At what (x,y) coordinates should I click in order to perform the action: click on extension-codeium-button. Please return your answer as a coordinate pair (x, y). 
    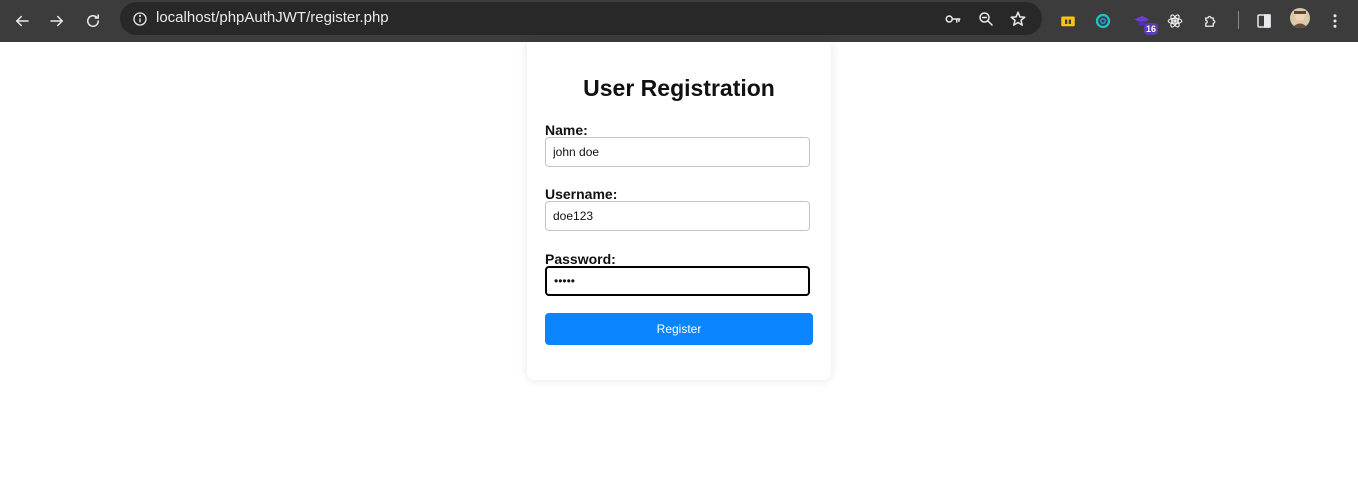
    Looking at the image, I should click on (1103, 21).